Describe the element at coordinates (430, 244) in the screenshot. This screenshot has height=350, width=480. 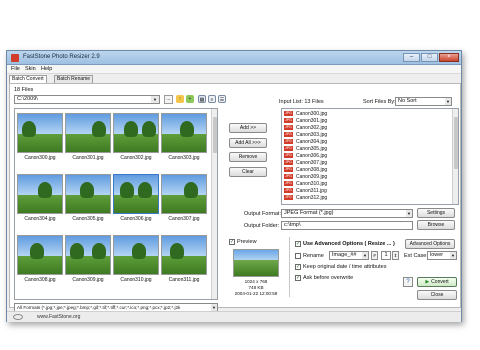
I see `advanced-options-button: Advanced Options` at that location.